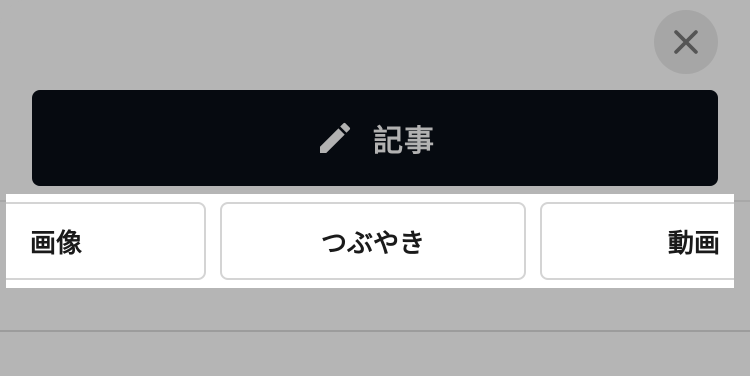  What do you see at coordinates (375, 331) in the screenshot?
I see `divider` at bounding box center [375, 331].